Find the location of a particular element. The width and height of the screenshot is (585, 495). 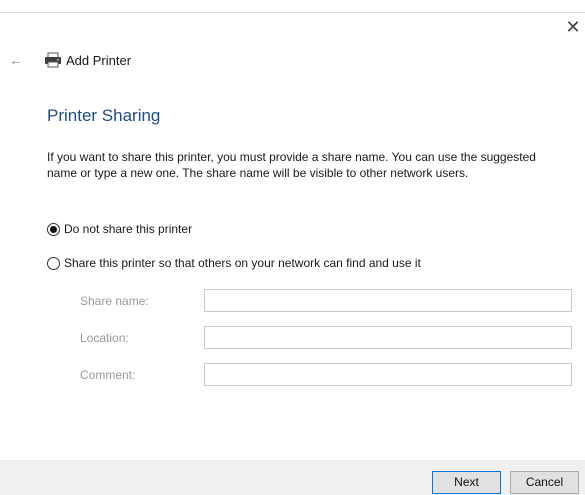

close-icon: ✕ is located at coordinates (573, 27).